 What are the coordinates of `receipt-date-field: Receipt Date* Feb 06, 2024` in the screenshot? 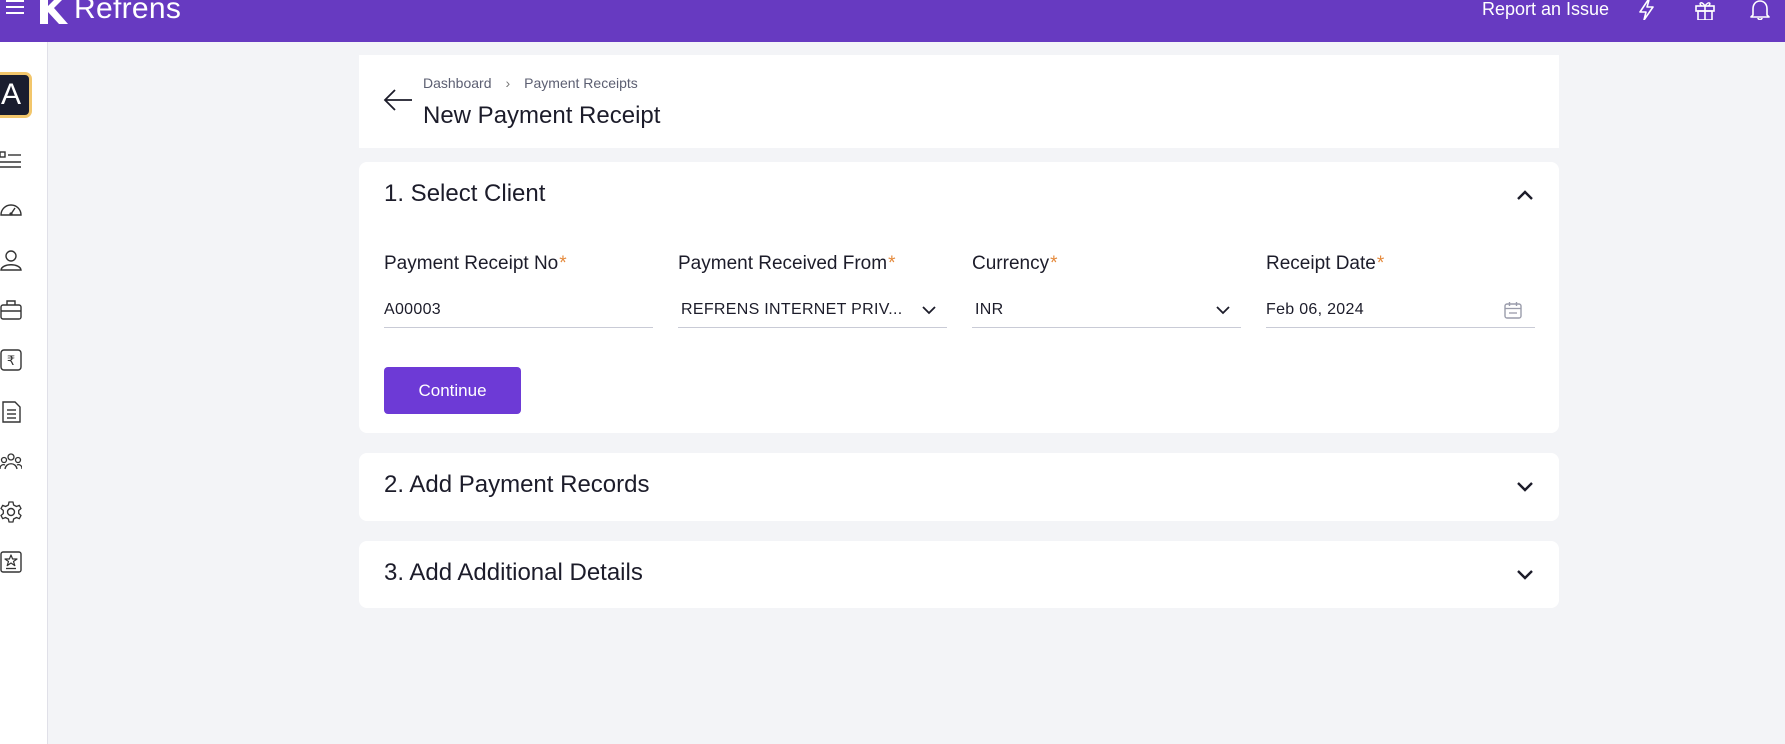 It's located at (1400, 290).